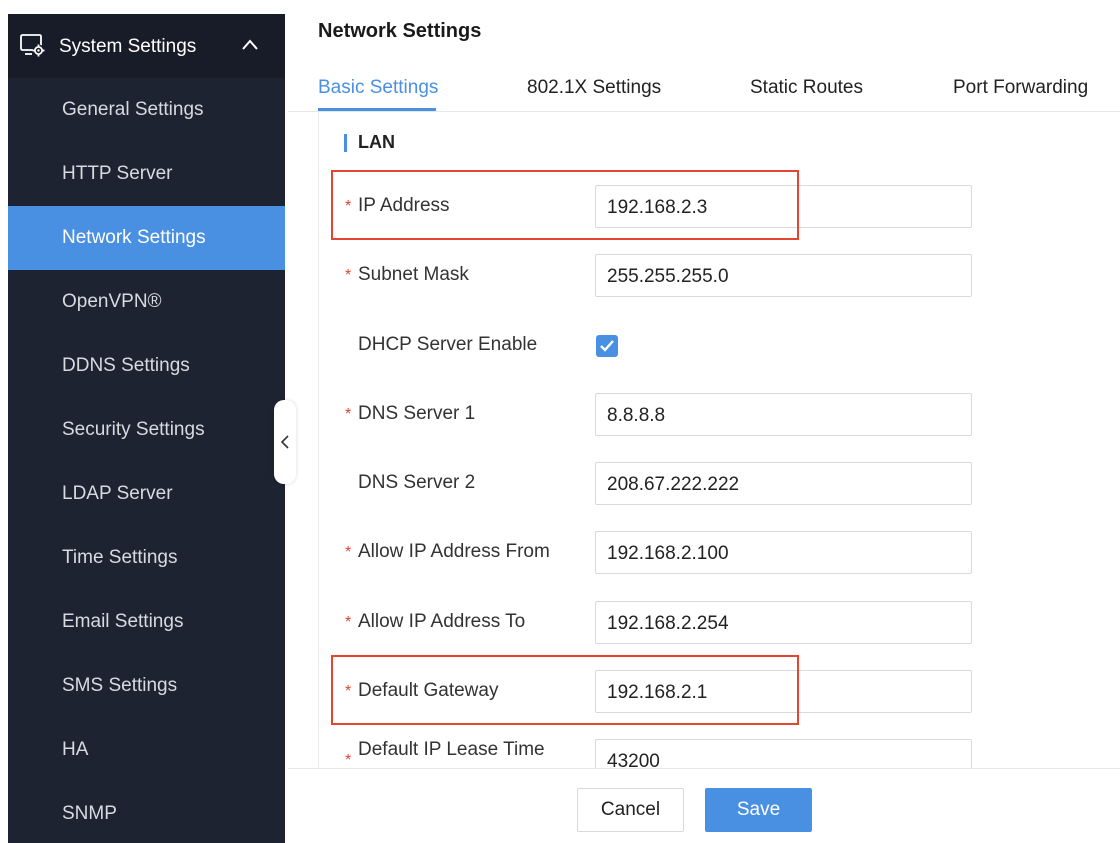 The image size is (1120, 843). Describe the element at coordinates (442, 621) in the screenshot. I see `allow-ip-to-label: Allow IP Address To` at that location.